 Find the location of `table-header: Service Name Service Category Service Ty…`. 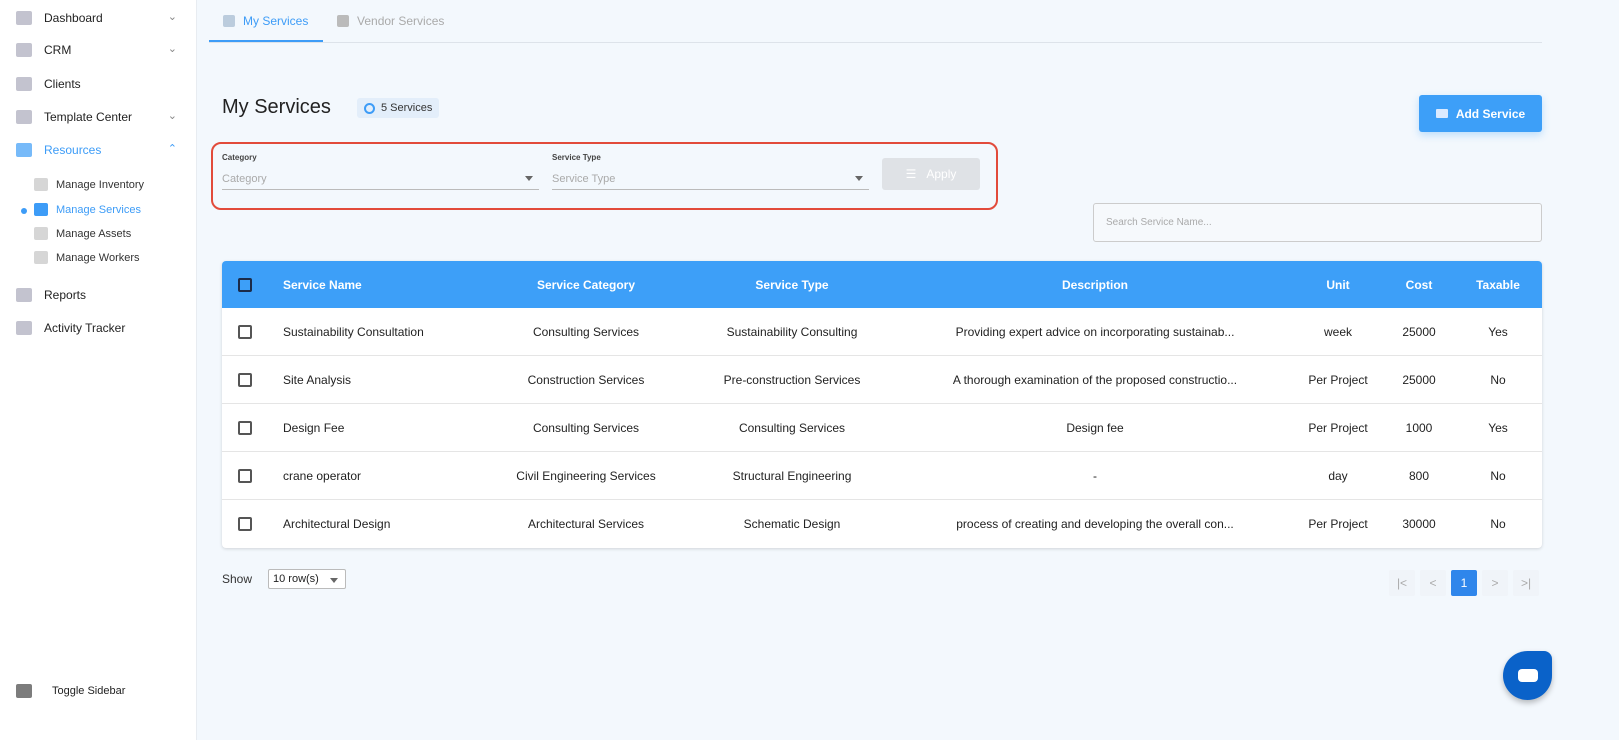

table-header: Service Name Service Category Service Ty… is located at coordinates (882, 284).